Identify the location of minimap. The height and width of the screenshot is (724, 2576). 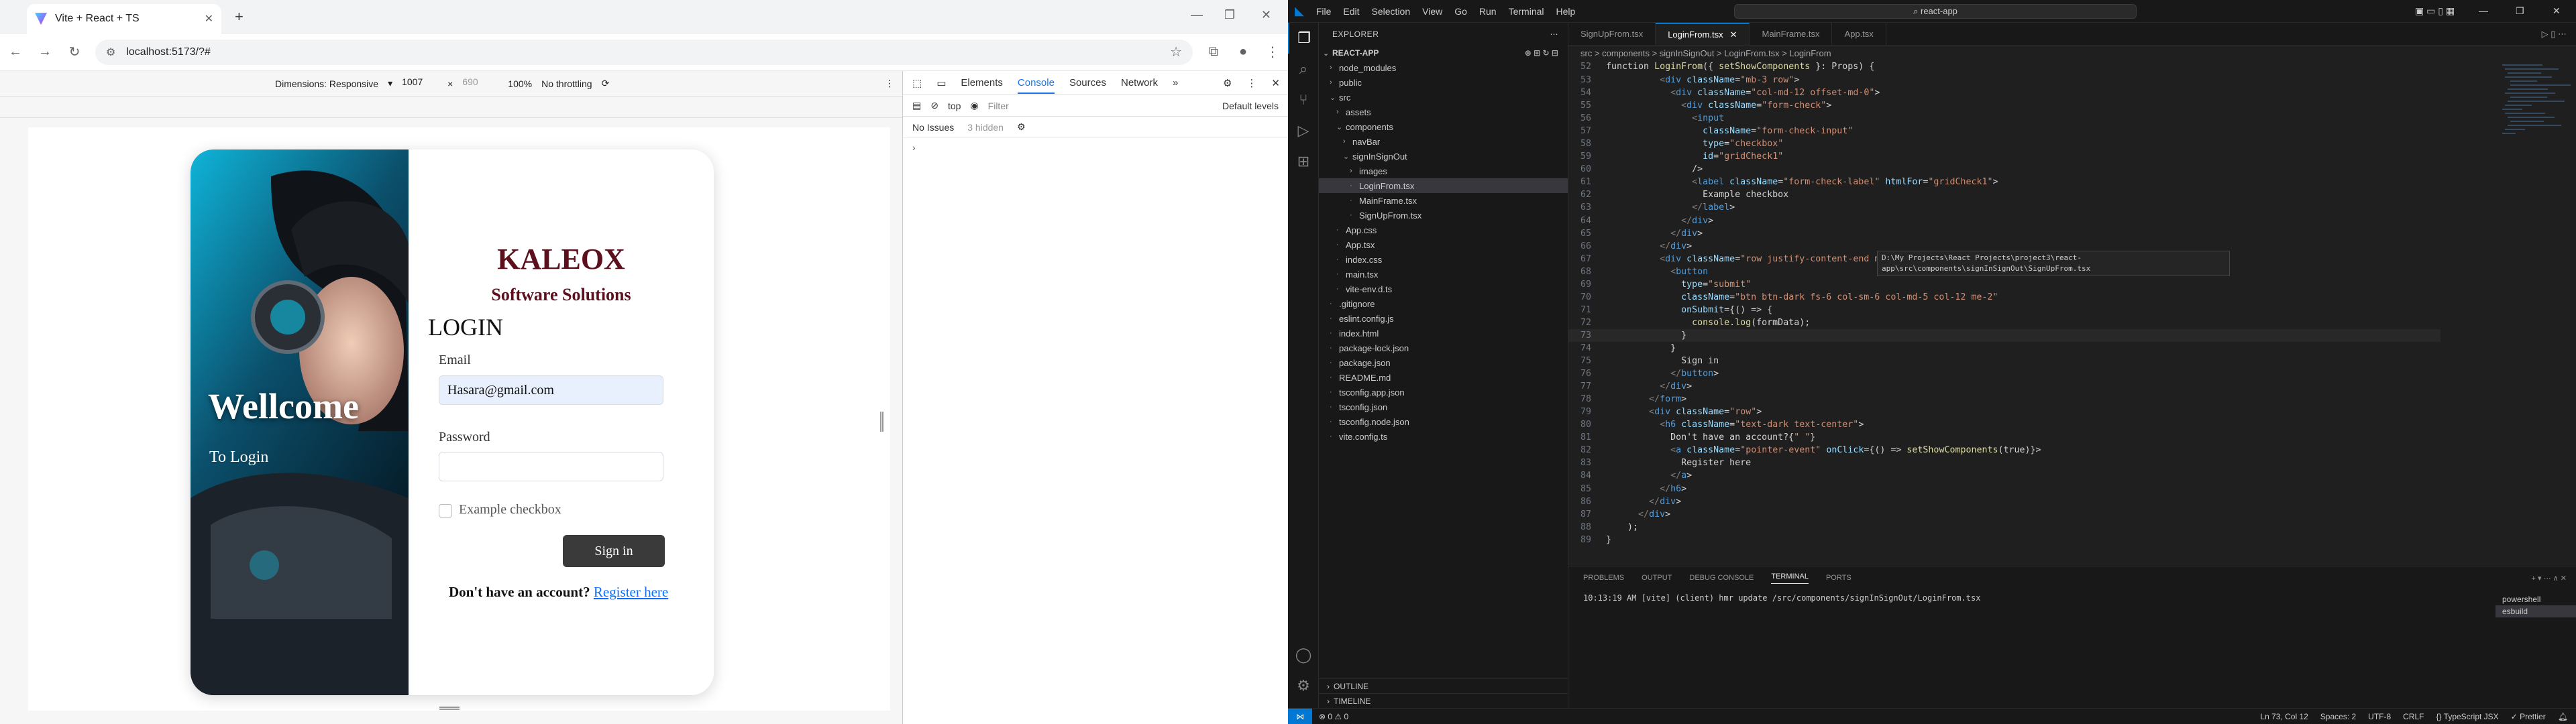
(2536, 160).